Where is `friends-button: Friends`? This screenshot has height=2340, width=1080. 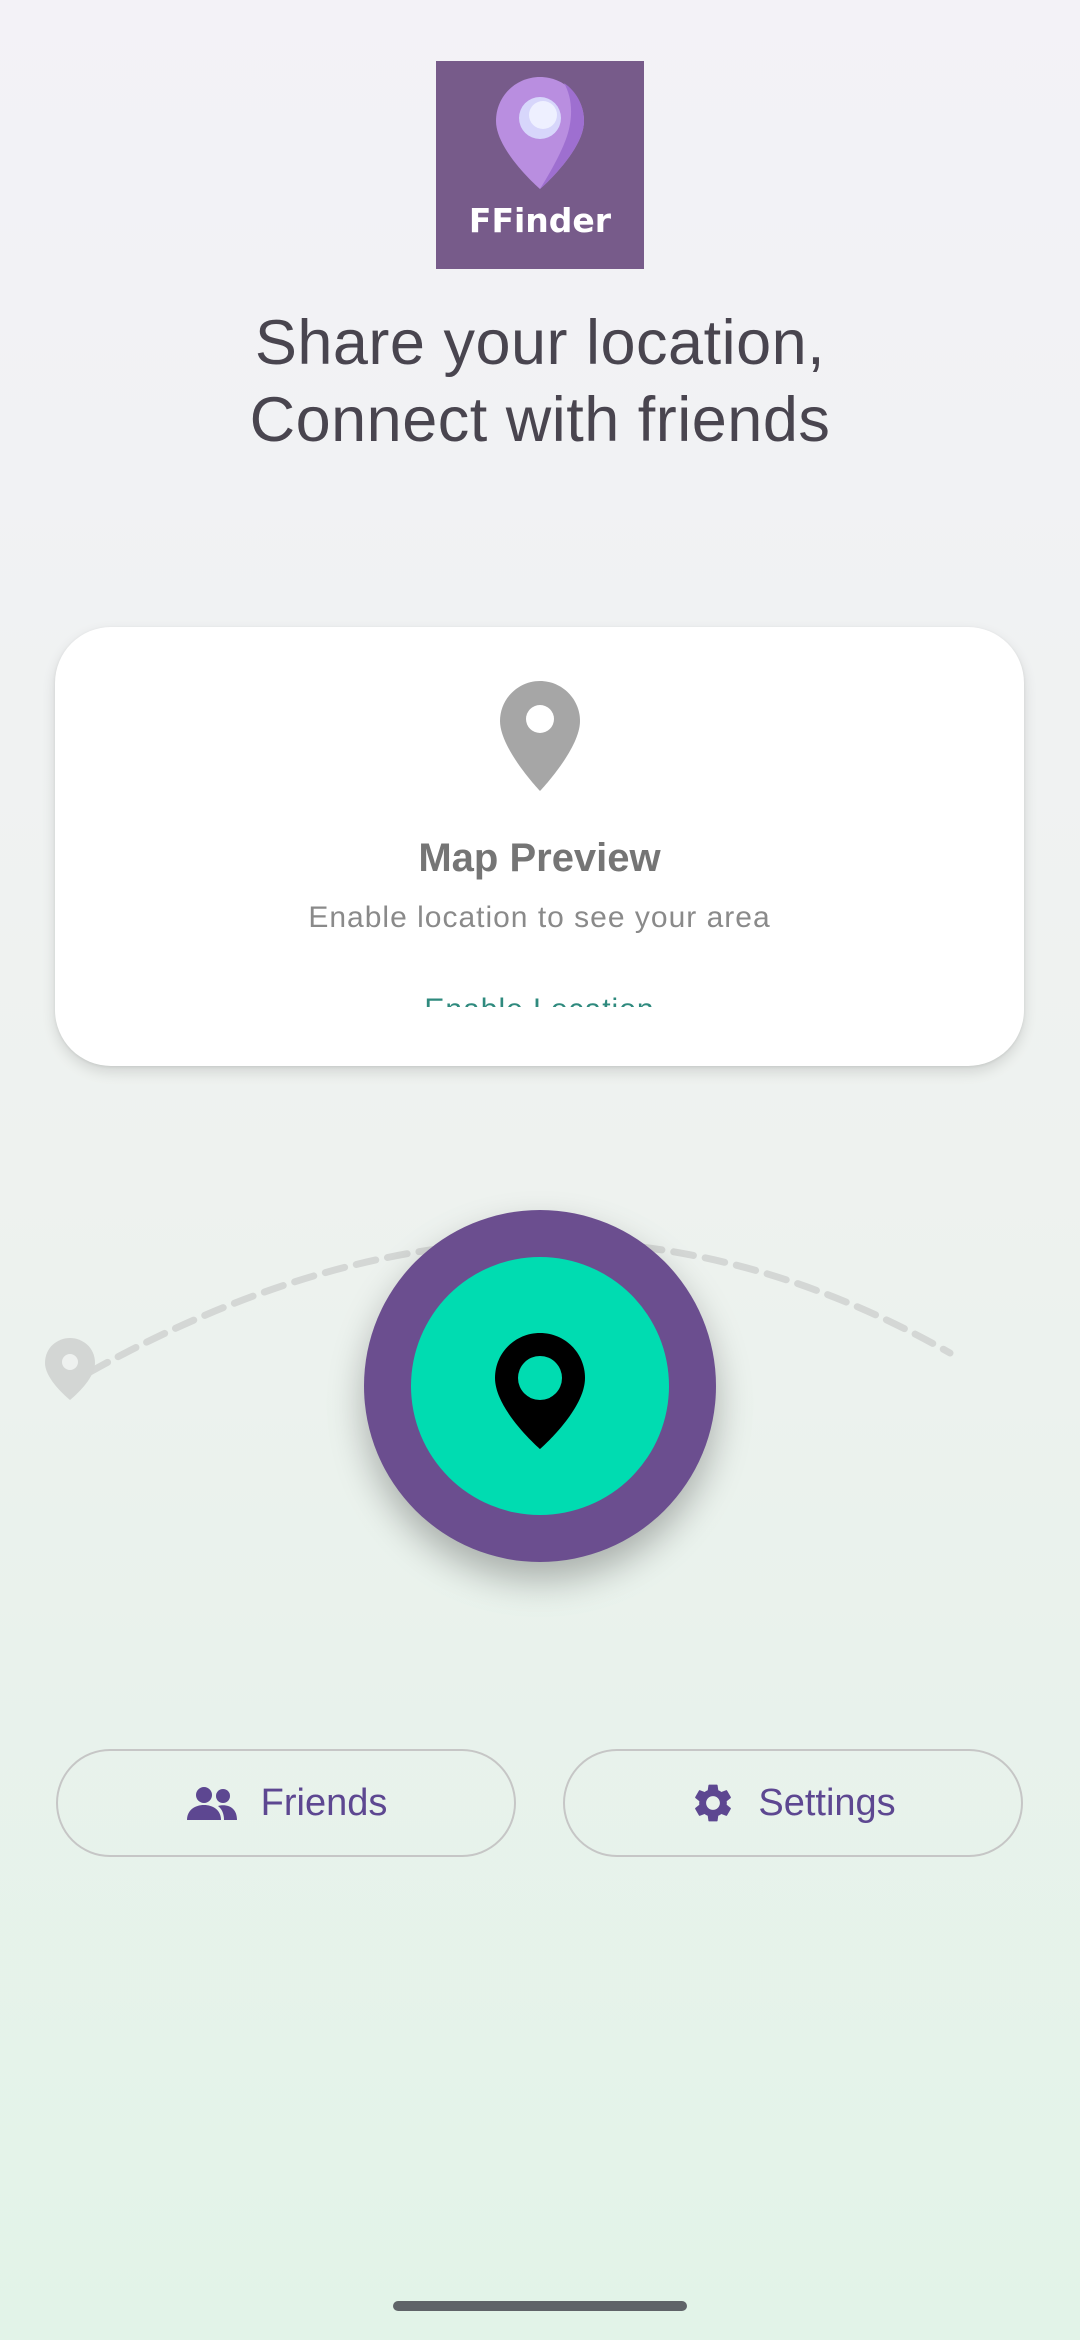 friends-button: Friends is located at coordinates (286, 1803).